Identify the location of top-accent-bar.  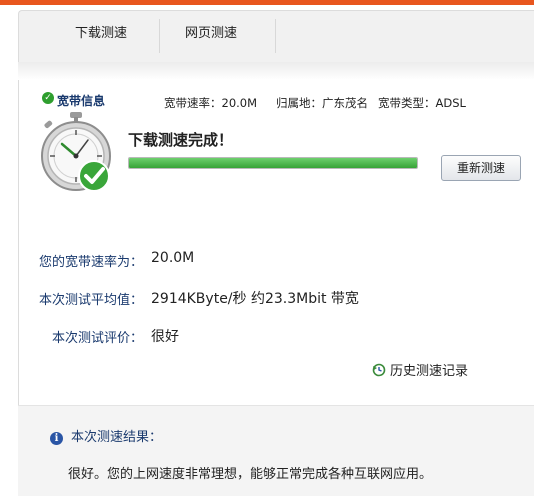
(267, 2).